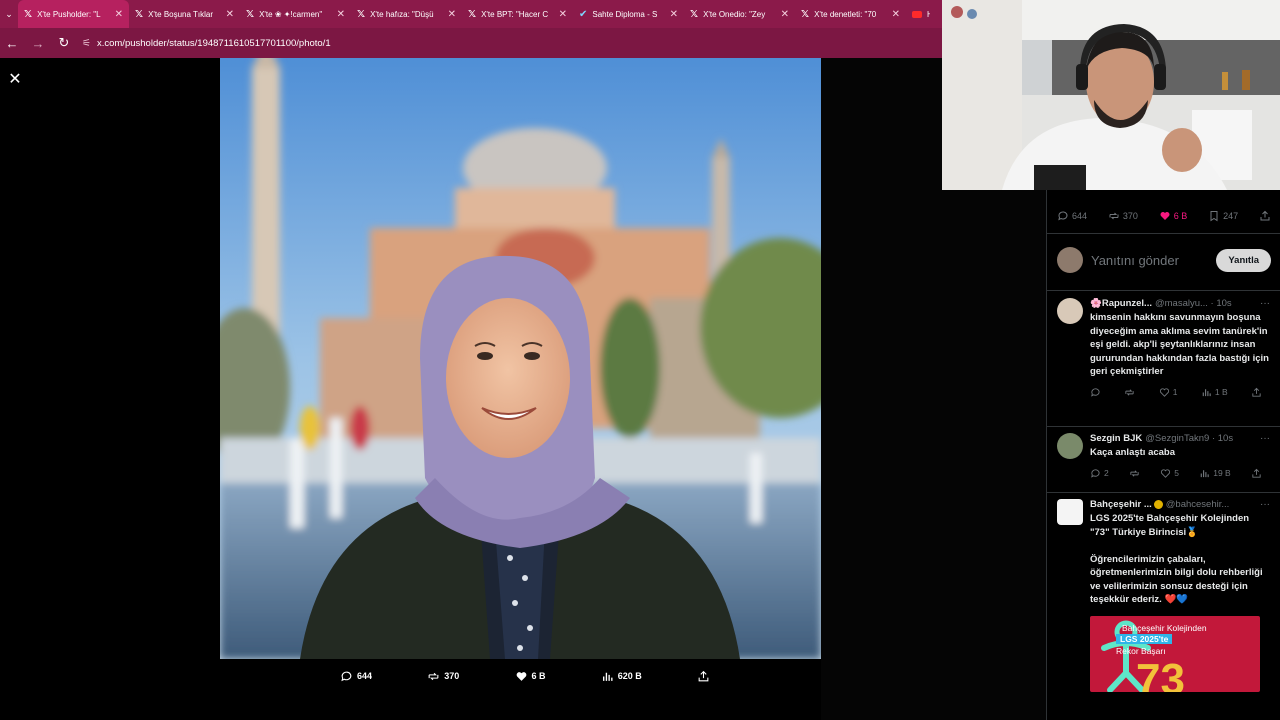  What do you see at coordinates (628, 14) in the screenshot?
I see `browser-tab: ✔ Sahte Diploma - S ✕` at bounding box center [628, 14].